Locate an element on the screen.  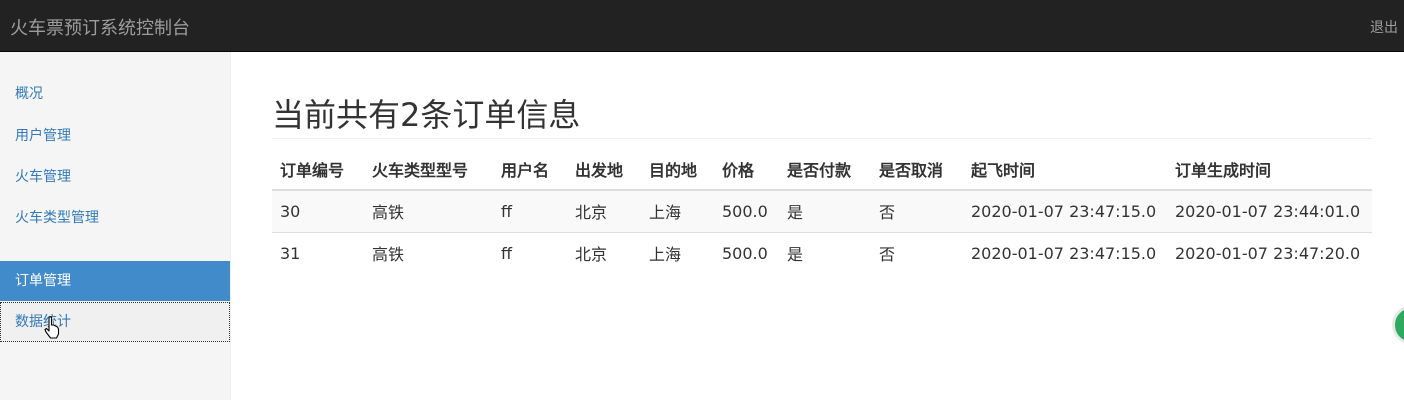
page-title: 当前共有2条订单信息 is located at coordinates (426, 115).